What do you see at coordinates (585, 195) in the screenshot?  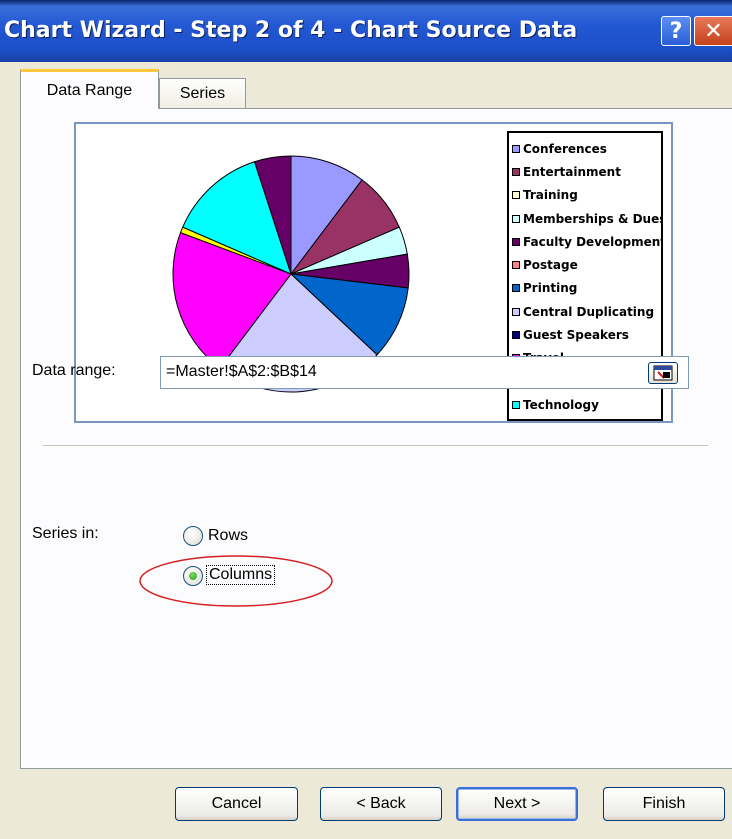 I see `legend-item: Training` at bounding box center [585, 195].